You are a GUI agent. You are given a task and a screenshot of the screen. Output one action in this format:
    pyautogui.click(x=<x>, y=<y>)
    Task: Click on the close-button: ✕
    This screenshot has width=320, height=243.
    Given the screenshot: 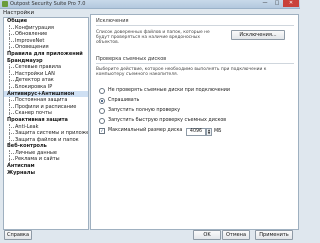 What is the action you would take?
    pyautogui.click(x=291, y=3)
    